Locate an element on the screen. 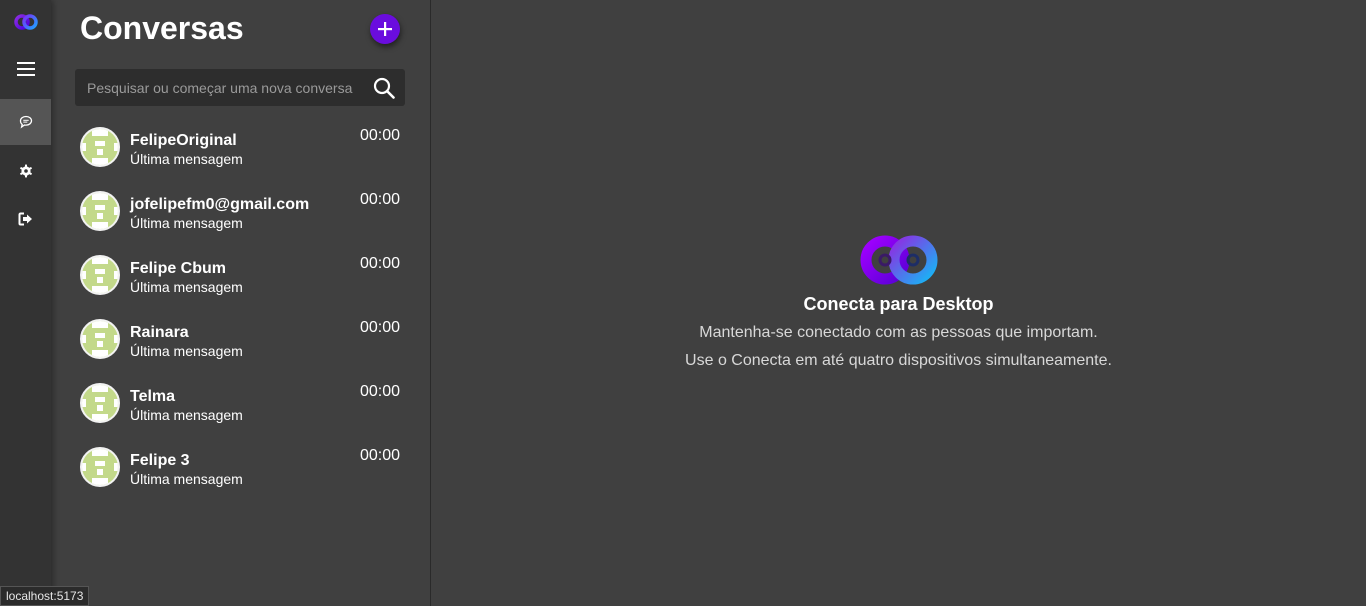  logout-icon is located at coordinates (25, 219).